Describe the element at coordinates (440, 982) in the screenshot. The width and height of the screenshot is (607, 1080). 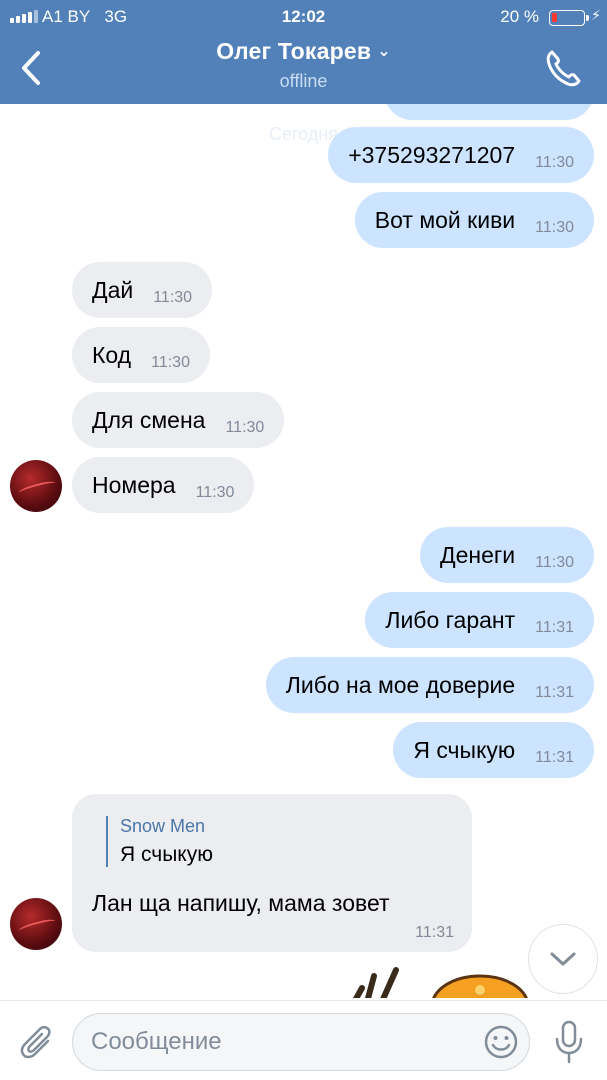
I see `sticker-preview` at that location.